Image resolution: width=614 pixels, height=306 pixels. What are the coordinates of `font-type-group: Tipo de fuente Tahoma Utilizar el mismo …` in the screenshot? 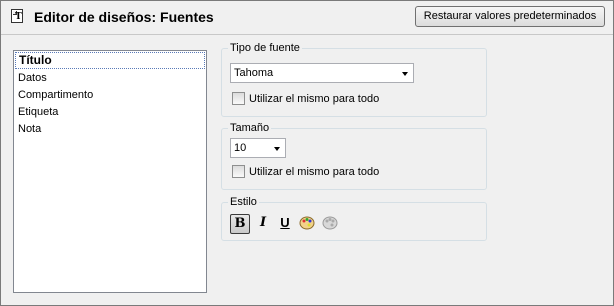 It's located at (354, 79).